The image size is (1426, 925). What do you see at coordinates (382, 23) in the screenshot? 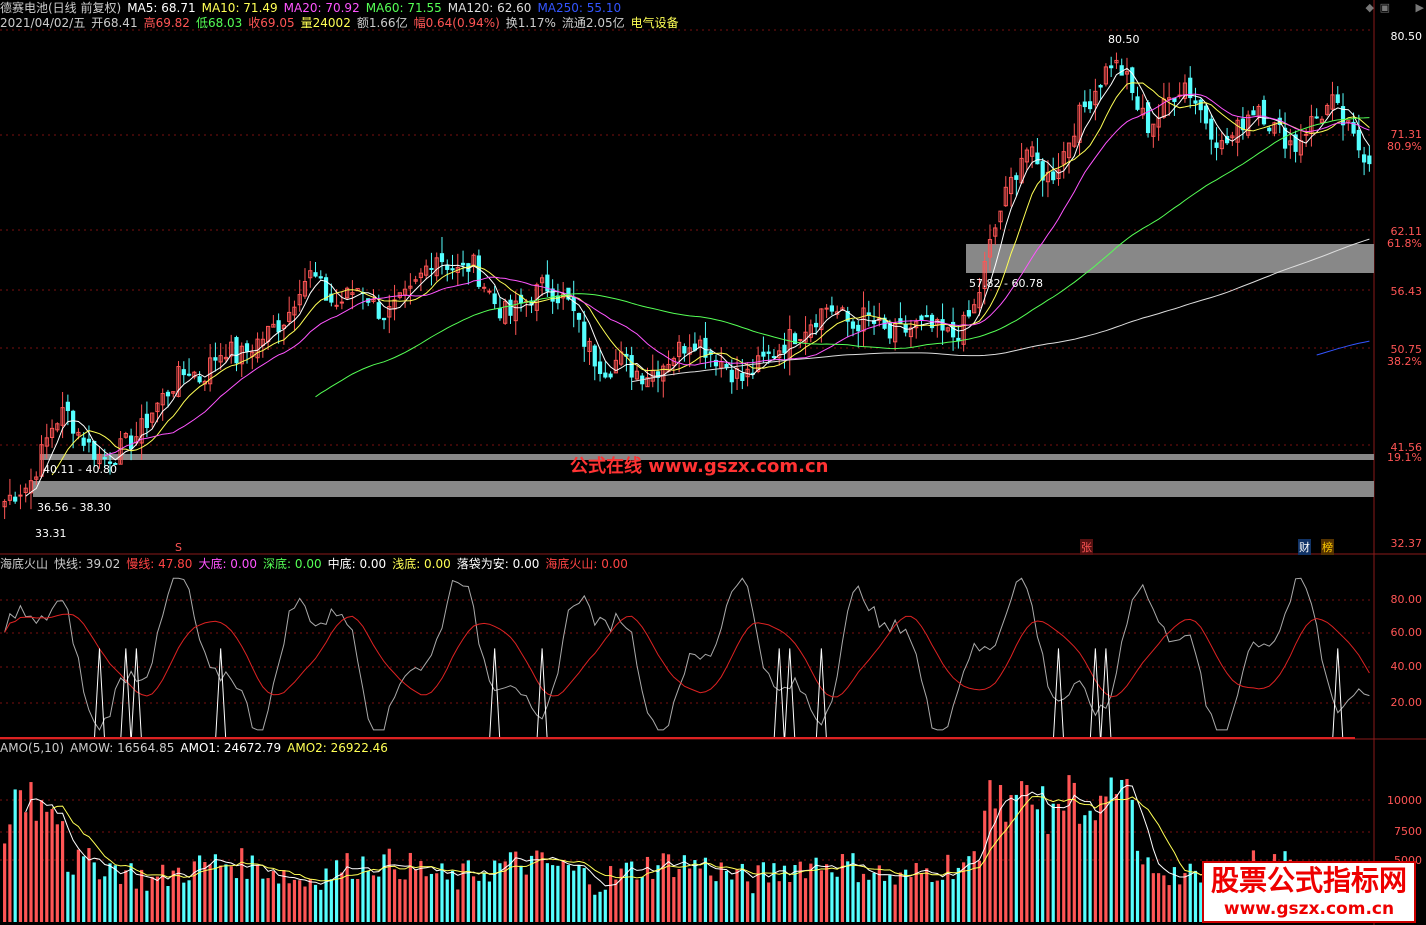
I see `ohlc-item-6: 额1.66亿` at bounding box center [382, 23].